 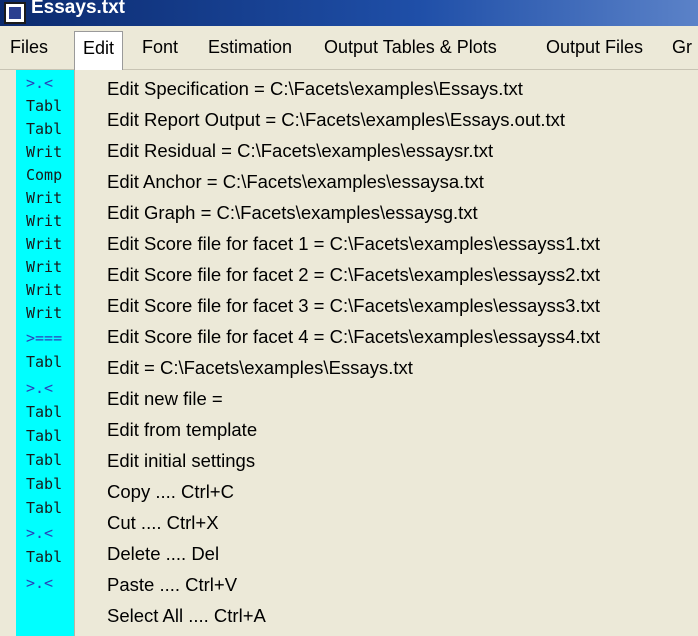 I want to click on menu-item-edit-from-template: Edit from template, so click(x=182, y=430).